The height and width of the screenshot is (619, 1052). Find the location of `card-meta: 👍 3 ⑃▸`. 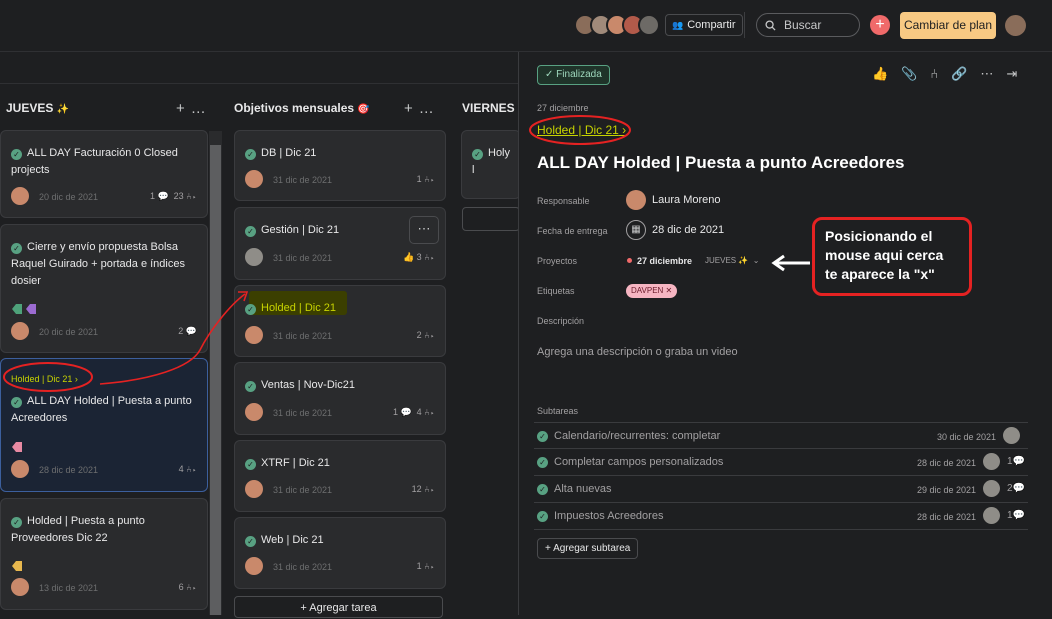

card-meta: 👍 3 ⑃▸ is located at coordinates (419, 257).